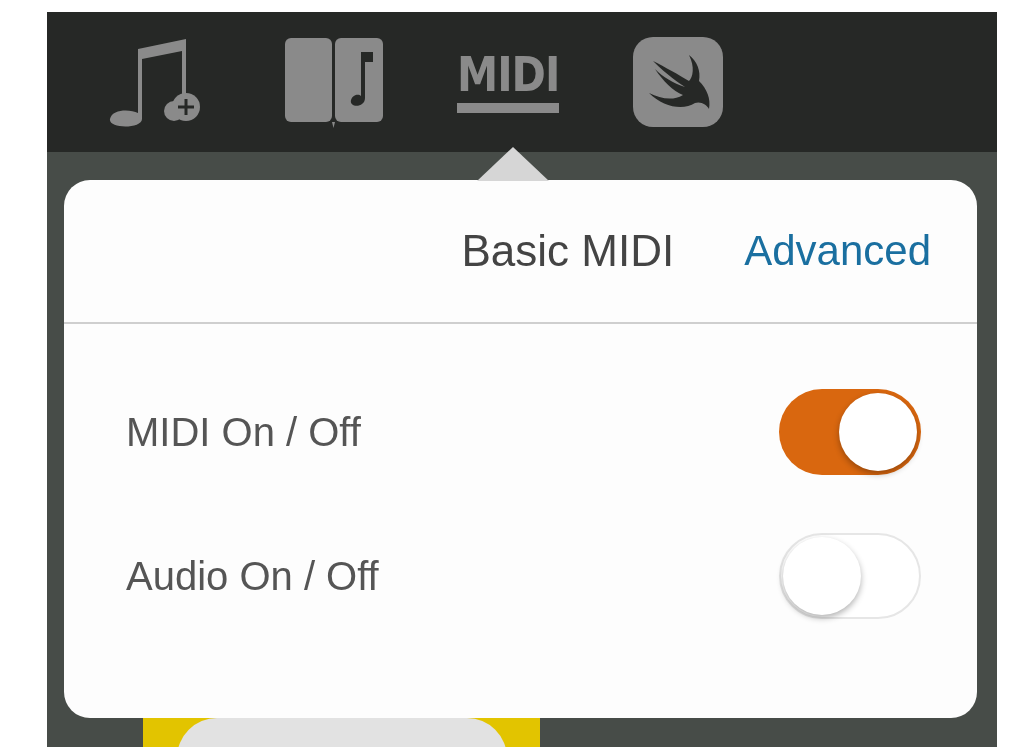 This screenshot has height=747, width=1016. Describe the element at coordinates (568, 251) in the screenshot. I see `popover-title: Basic MIDI` at that location.